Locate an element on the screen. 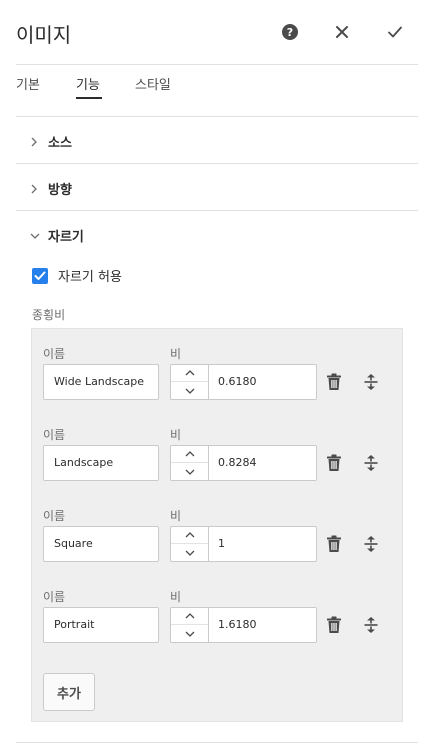 The width and height of the screenshot is (434, 748). ratio-input: 0.8284 is located at coordinates (262, 463).